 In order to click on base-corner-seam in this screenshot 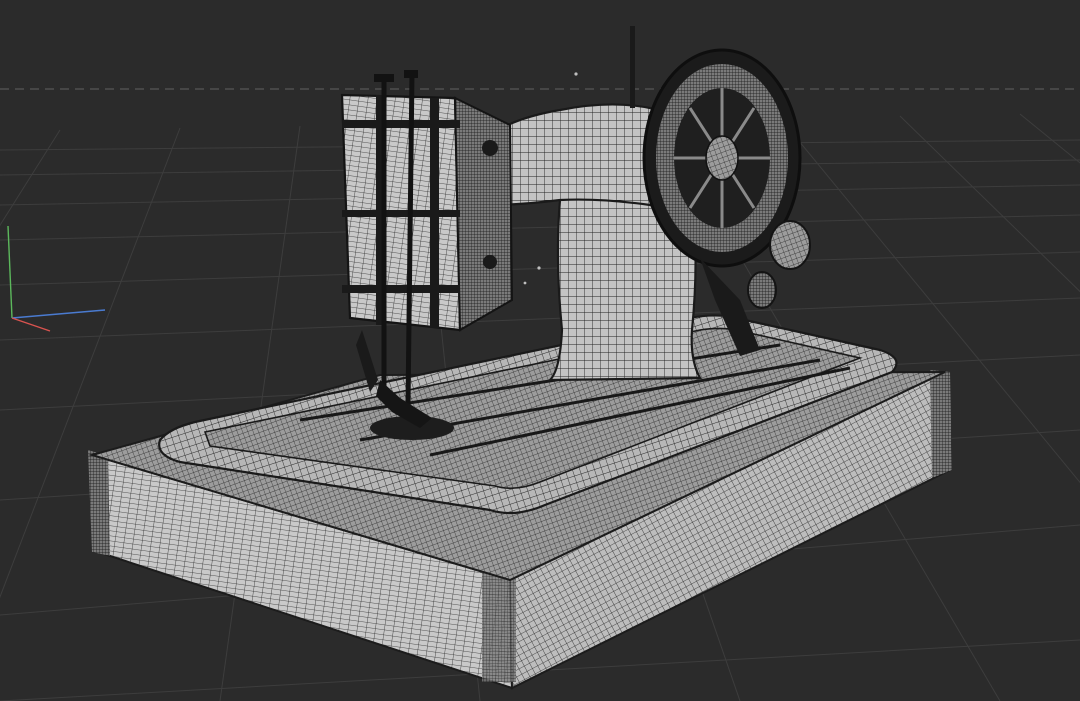, I will do `click(499, 626)`.